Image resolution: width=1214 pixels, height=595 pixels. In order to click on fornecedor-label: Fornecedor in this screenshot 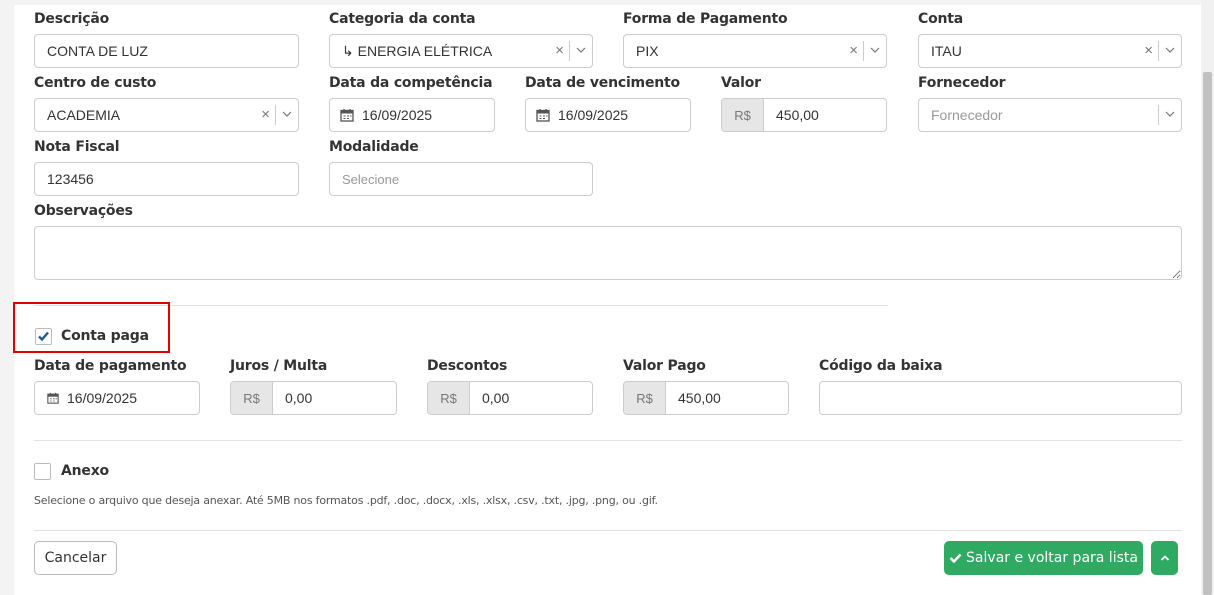, I will do `click(962, 83)`.